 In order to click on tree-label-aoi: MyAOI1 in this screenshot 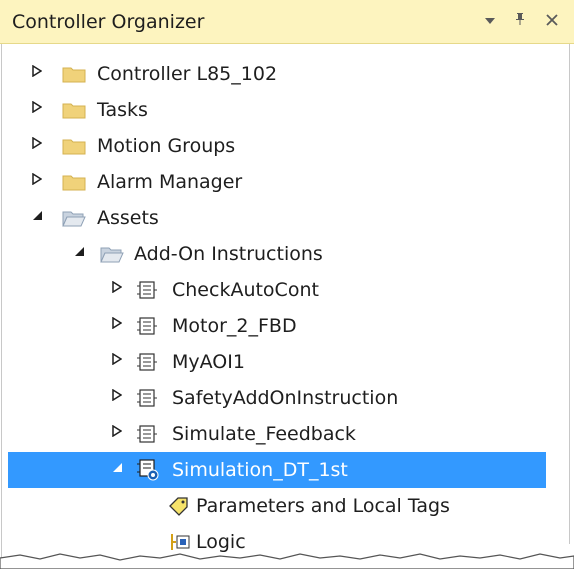, I will do `click(208, 362)`.